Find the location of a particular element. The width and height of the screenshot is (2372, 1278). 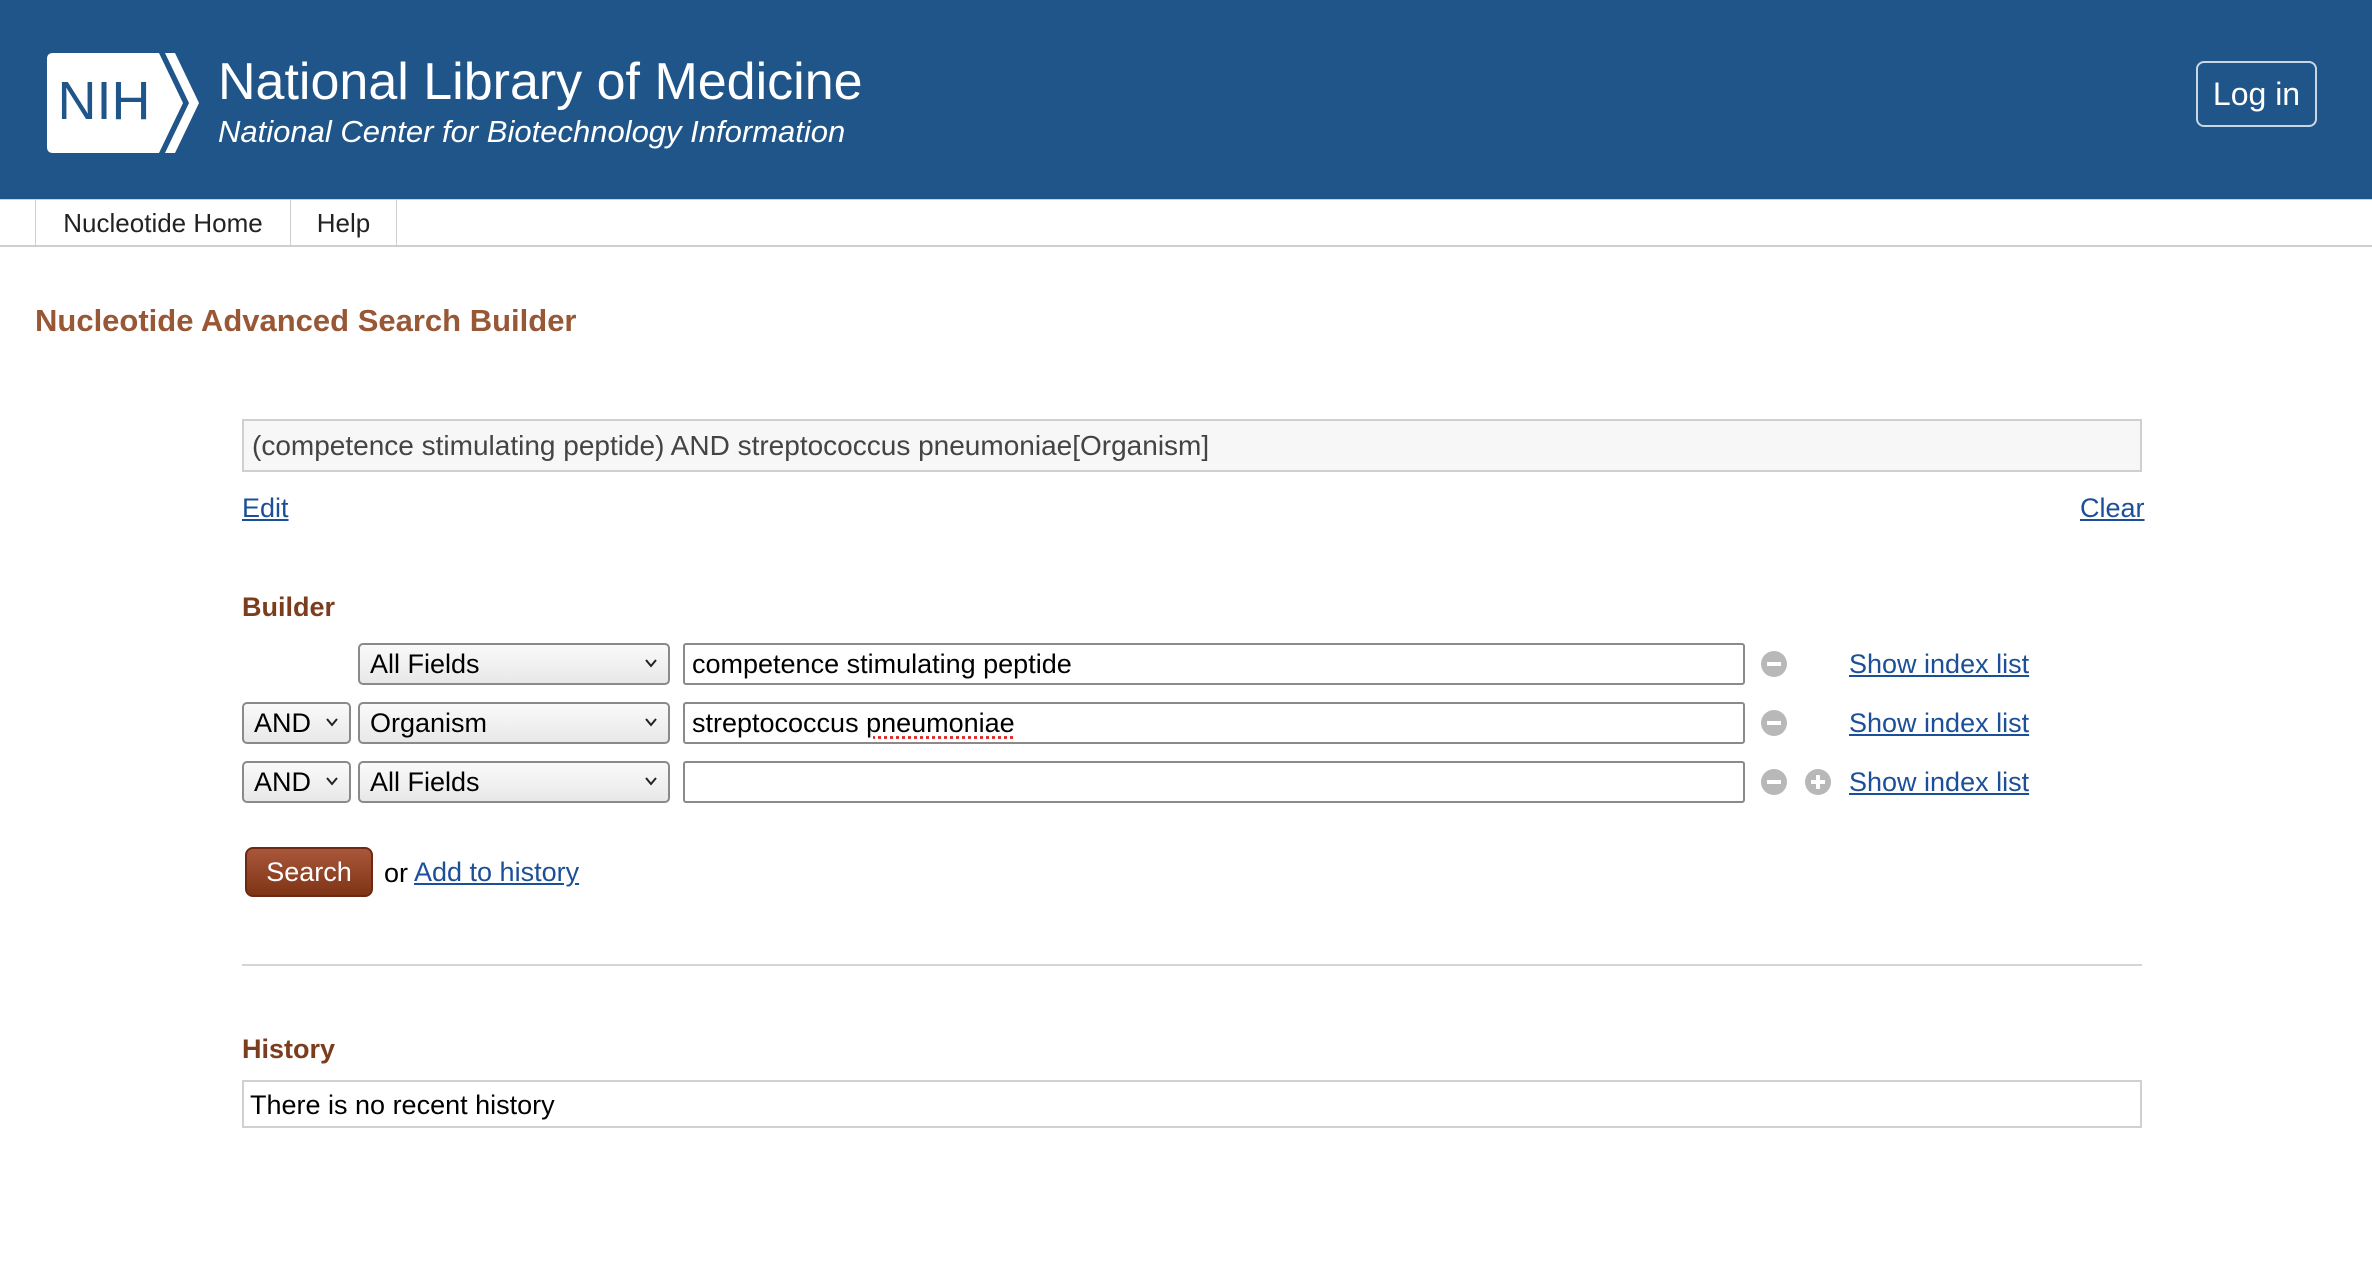

edit-link: Edit is located at coordinates (265, 508).